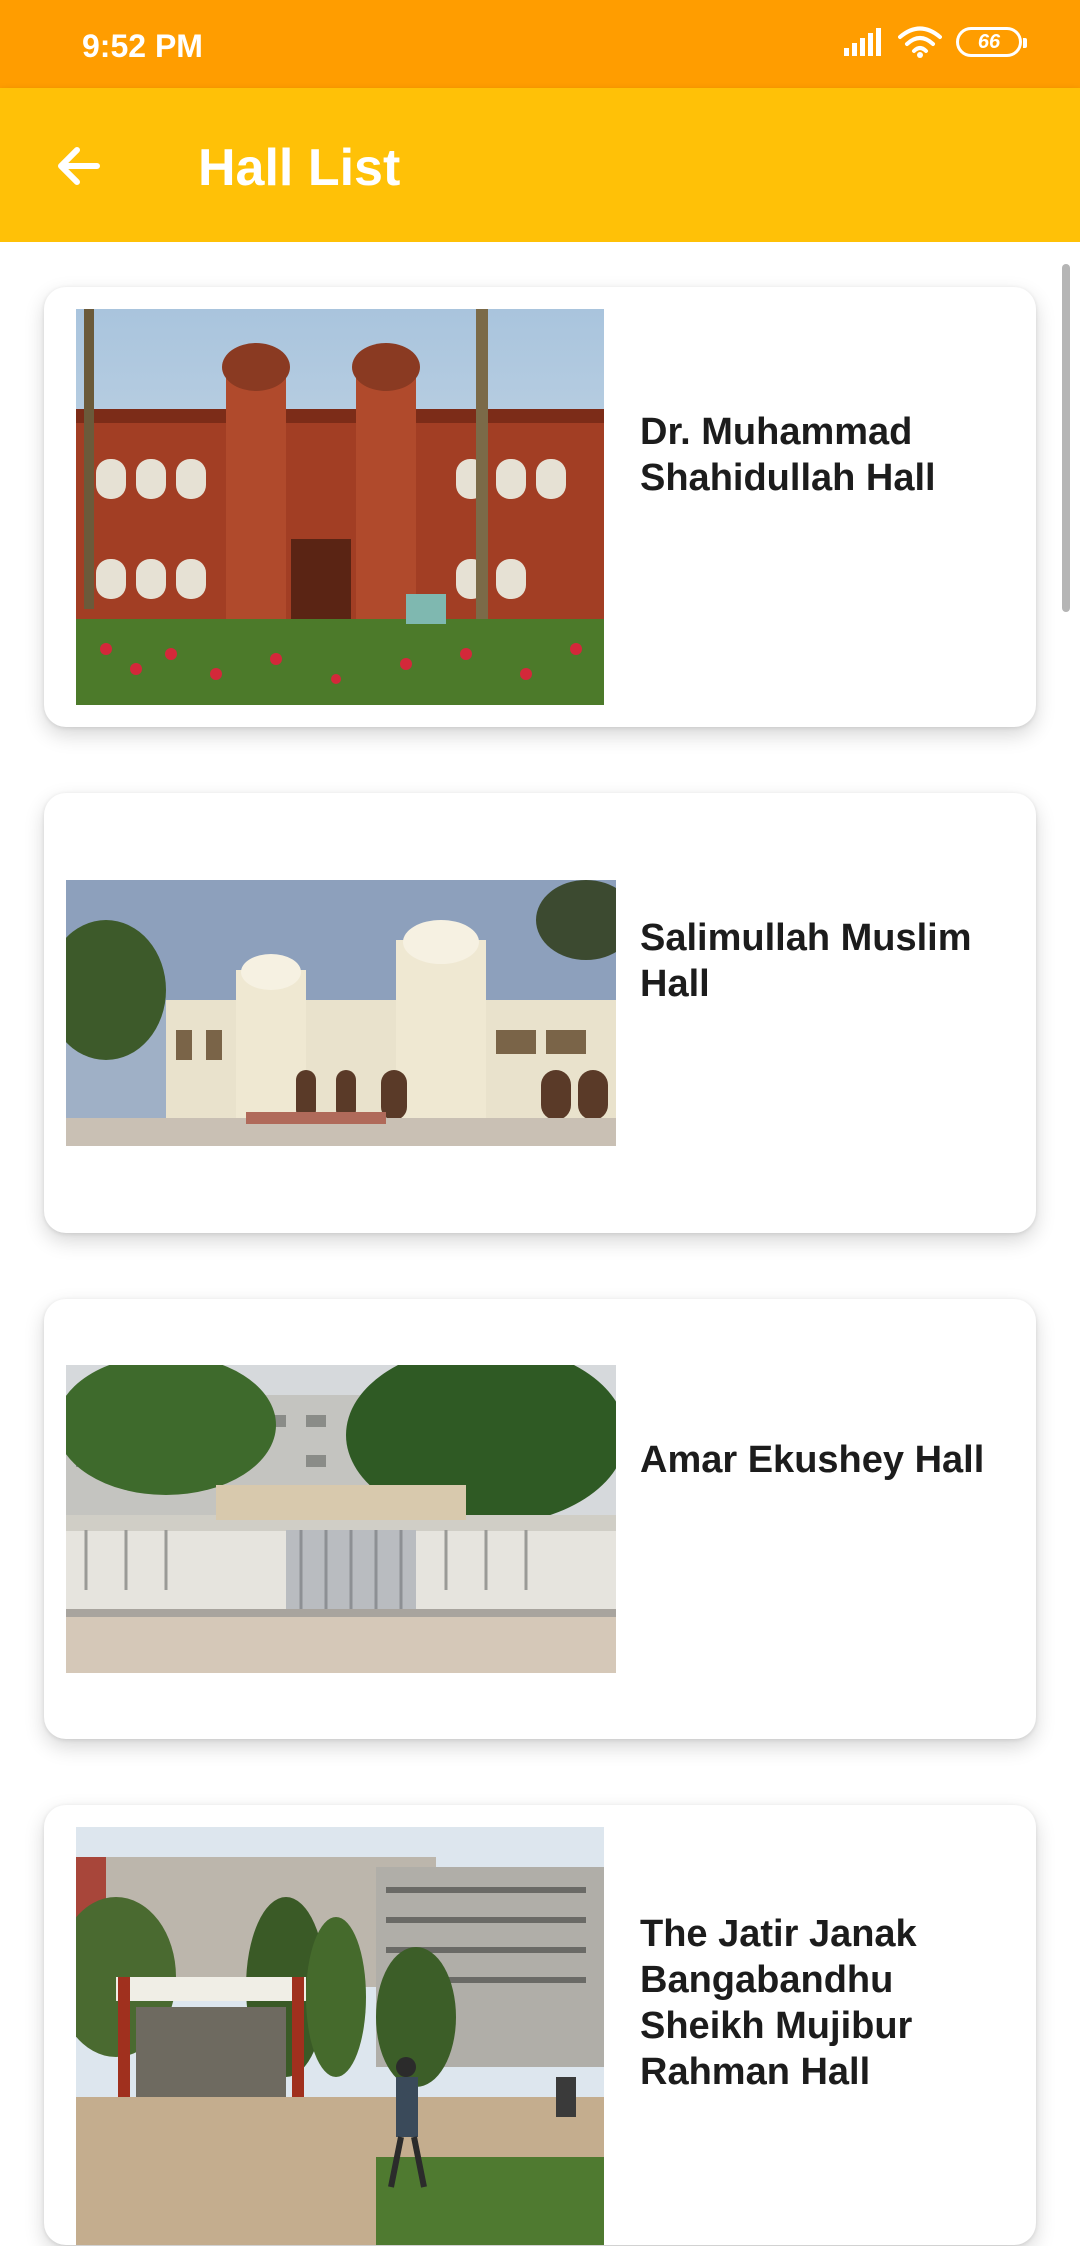 Image resolution: width=1080 pixels, height=2246 pixels. Describe the element at coordinates (299, 168) in the screenshot. I see `page-title: Hall List` at that location.